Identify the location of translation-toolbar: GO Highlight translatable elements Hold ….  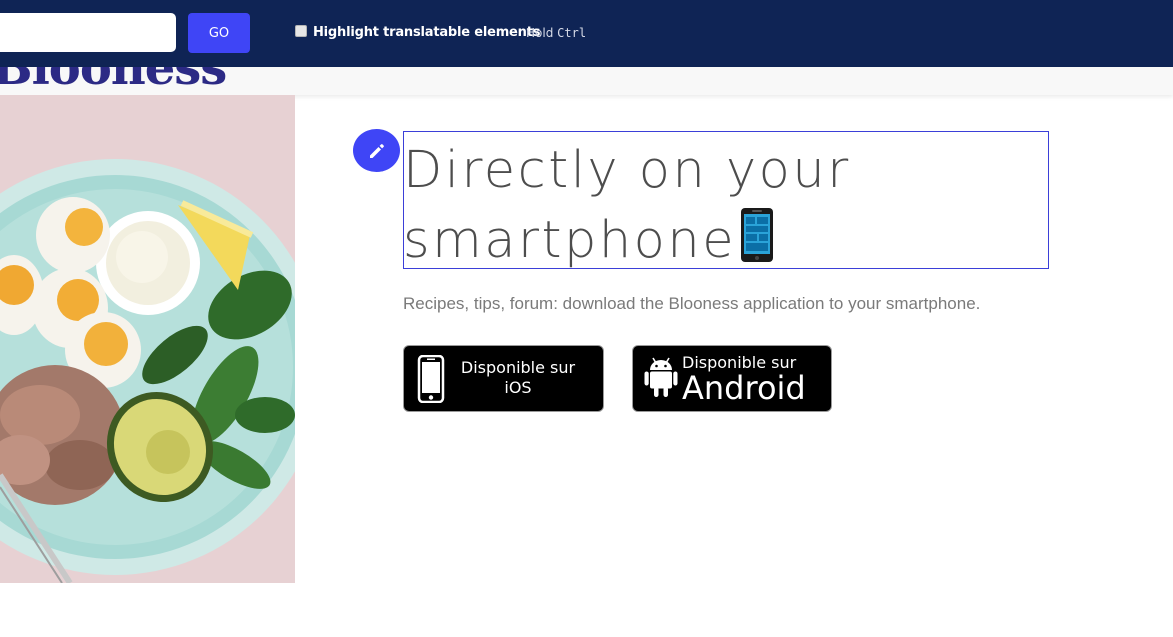
(586, 33).